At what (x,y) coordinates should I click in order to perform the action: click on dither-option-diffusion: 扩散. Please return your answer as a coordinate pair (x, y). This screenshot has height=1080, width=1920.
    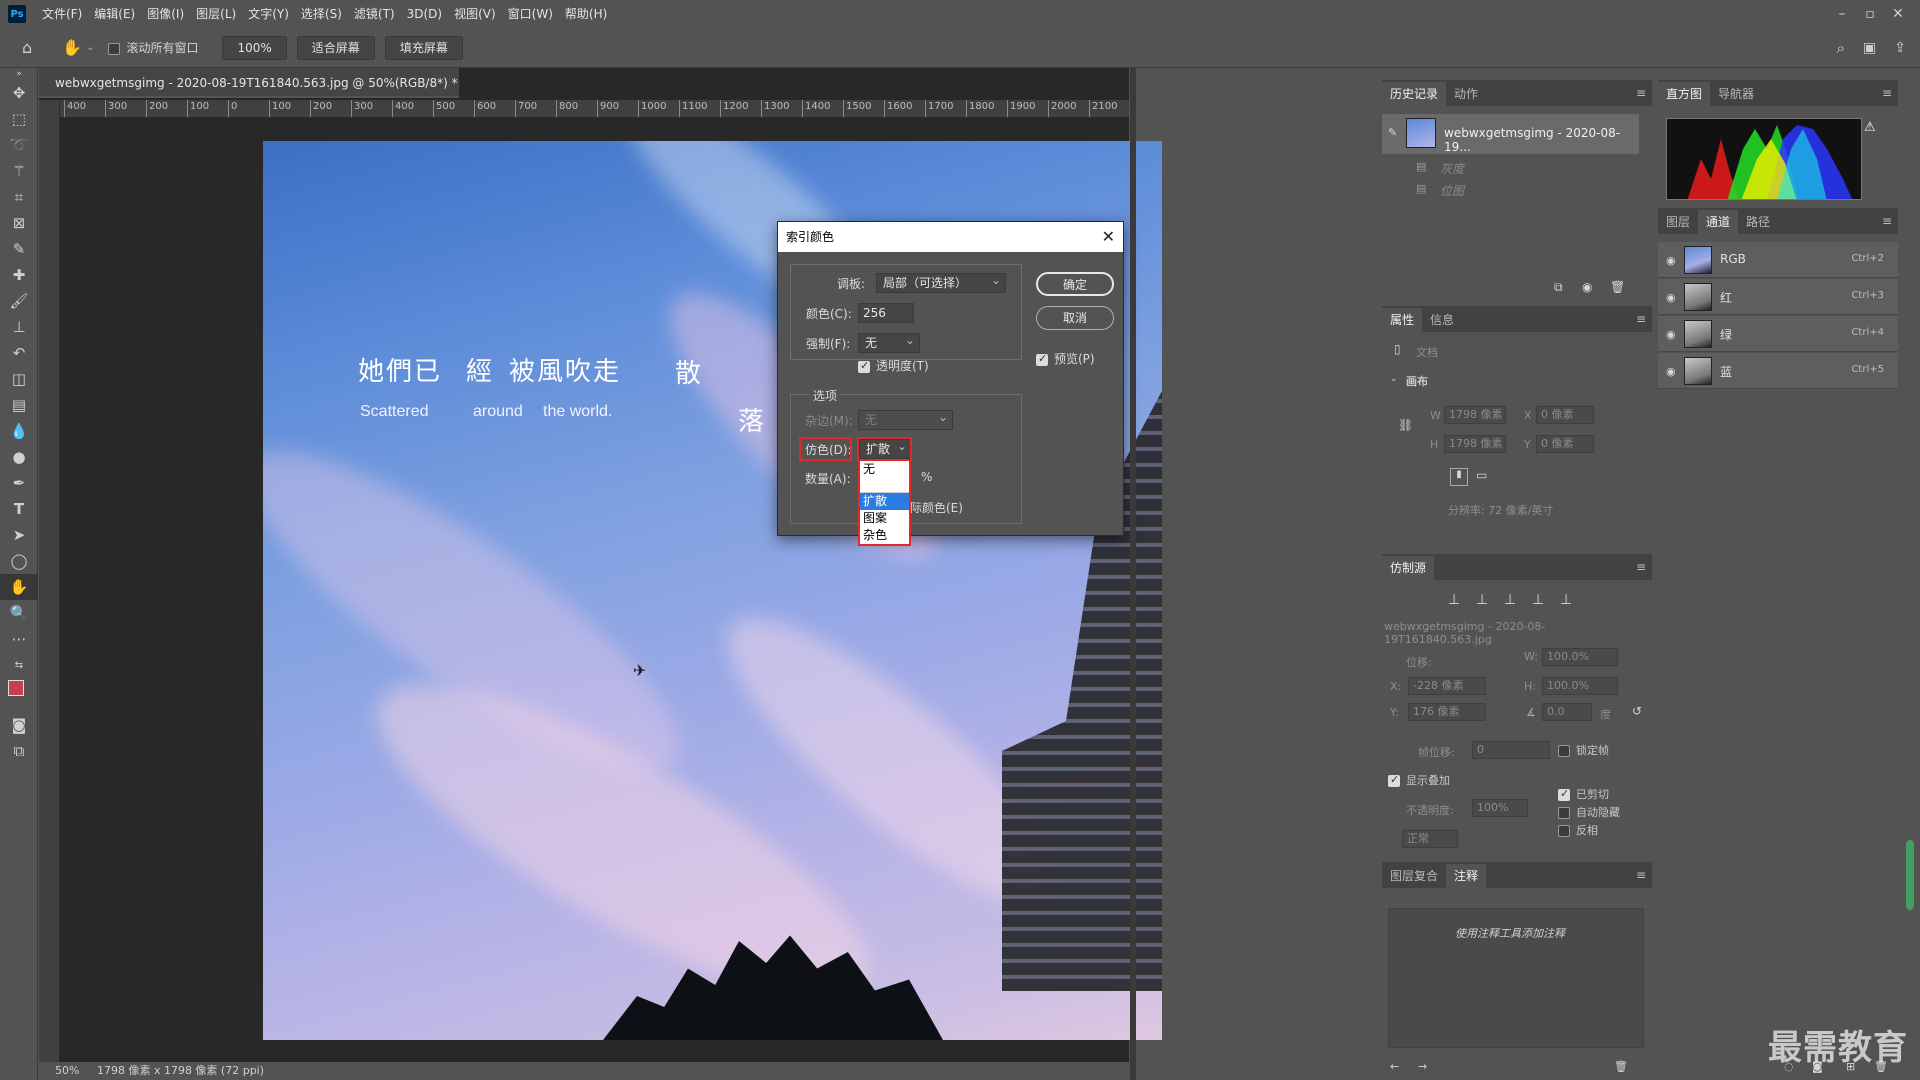
    Looking at the image, I should click on (884, 501).